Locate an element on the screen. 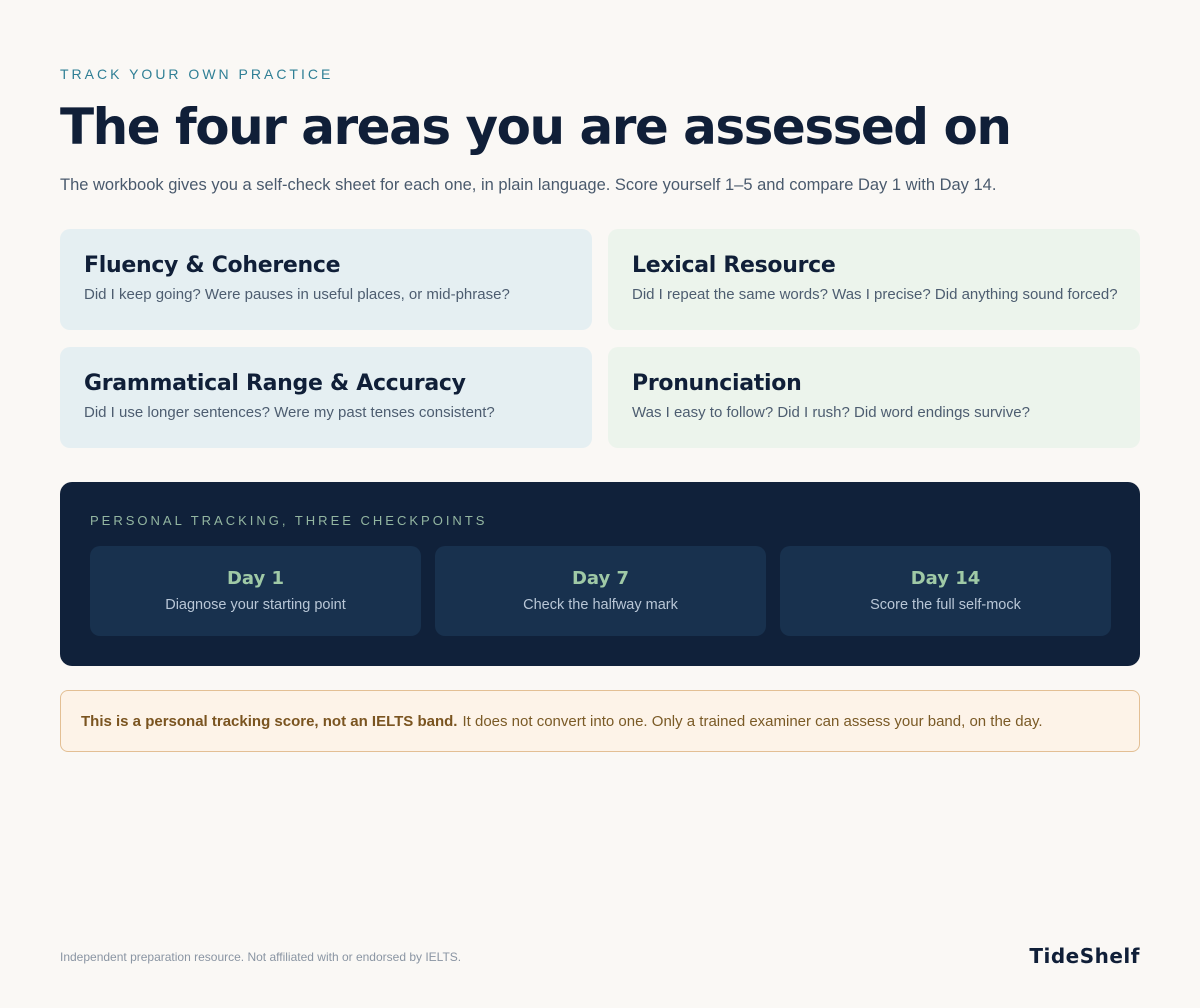  checkpoint-day-7: Day 7 Check the halfway mark is located at coordinates (600, 591).